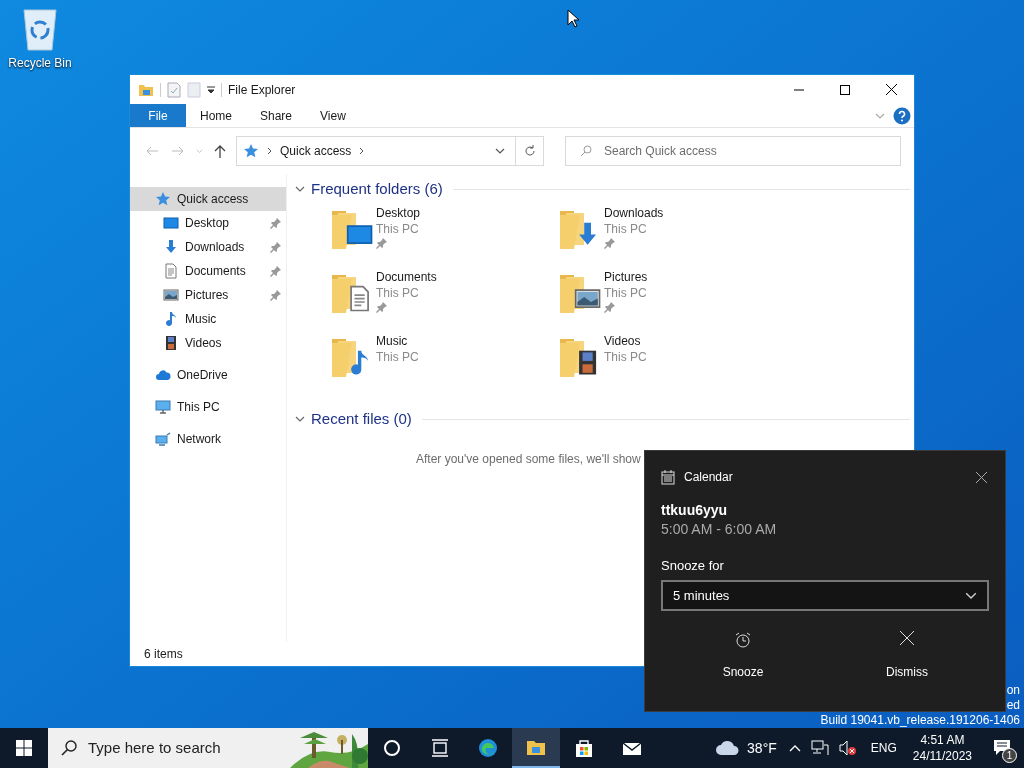 The image size is (1024, 768). Describe the element at coordinates (208, 295) in the screenshot. I see `nav-item: Pictures` at that location.